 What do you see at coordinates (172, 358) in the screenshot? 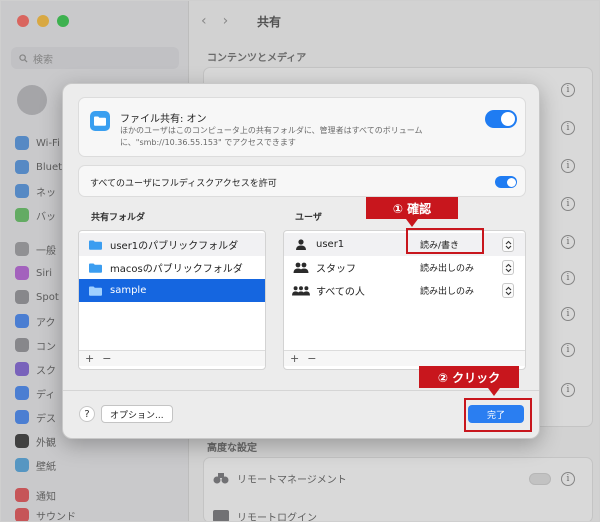
I see `folders-plus-minus: + −` at bounding box center [172, 358].